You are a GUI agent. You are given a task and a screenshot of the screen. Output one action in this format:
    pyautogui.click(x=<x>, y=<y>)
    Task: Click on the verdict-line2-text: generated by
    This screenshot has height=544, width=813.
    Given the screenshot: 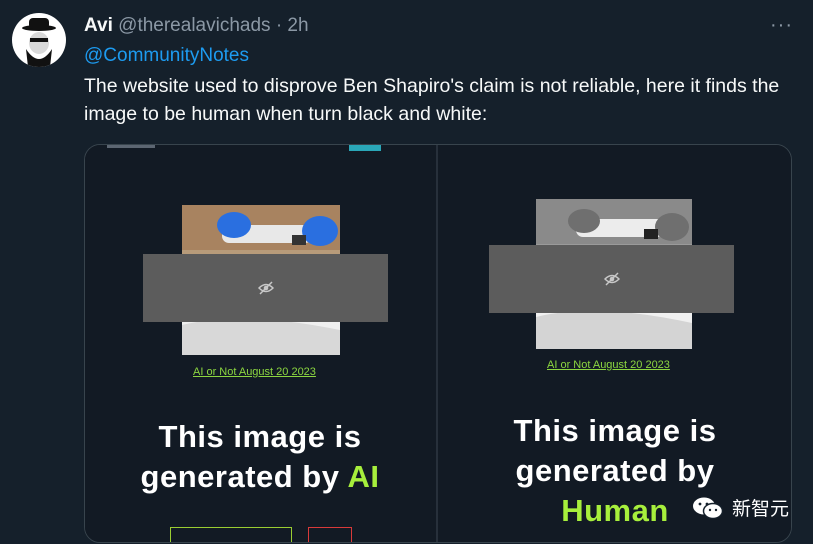 What is the action you would take?
    pyautogui.click(x=240, y=476)
    